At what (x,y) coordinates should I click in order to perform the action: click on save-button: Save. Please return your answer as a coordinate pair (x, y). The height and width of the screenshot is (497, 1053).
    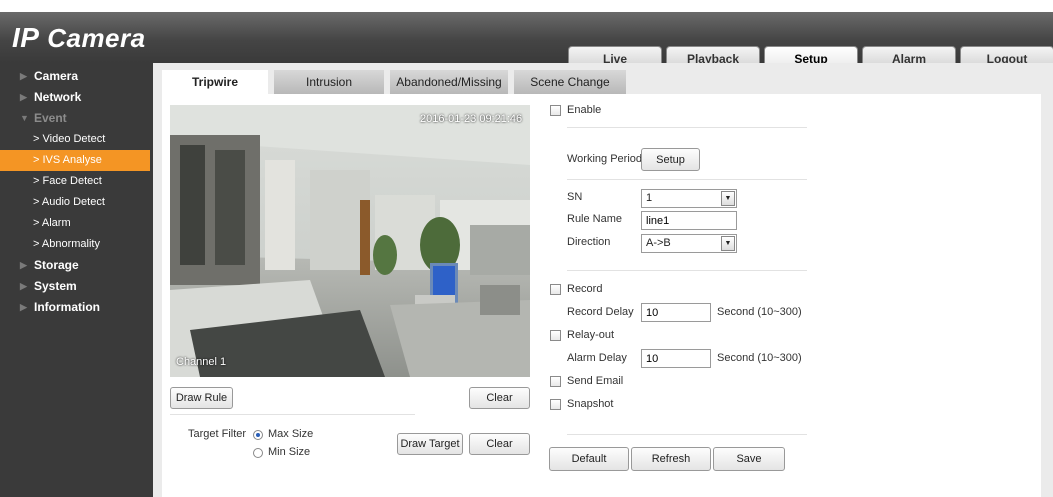
    Looking at the image, I should click on (749, 459).